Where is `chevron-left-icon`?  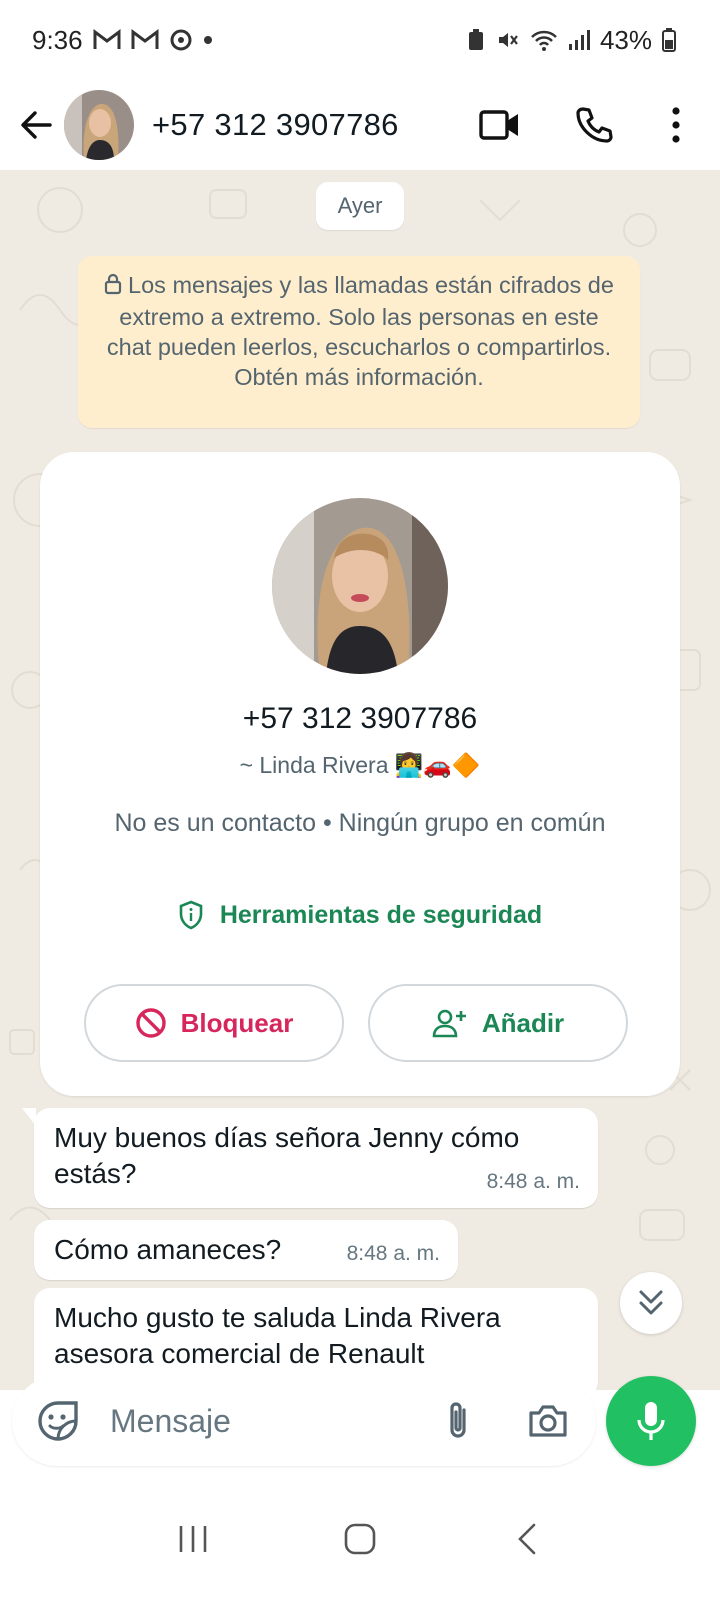 chevron-left-icon is located at coordinates (526, 1539).